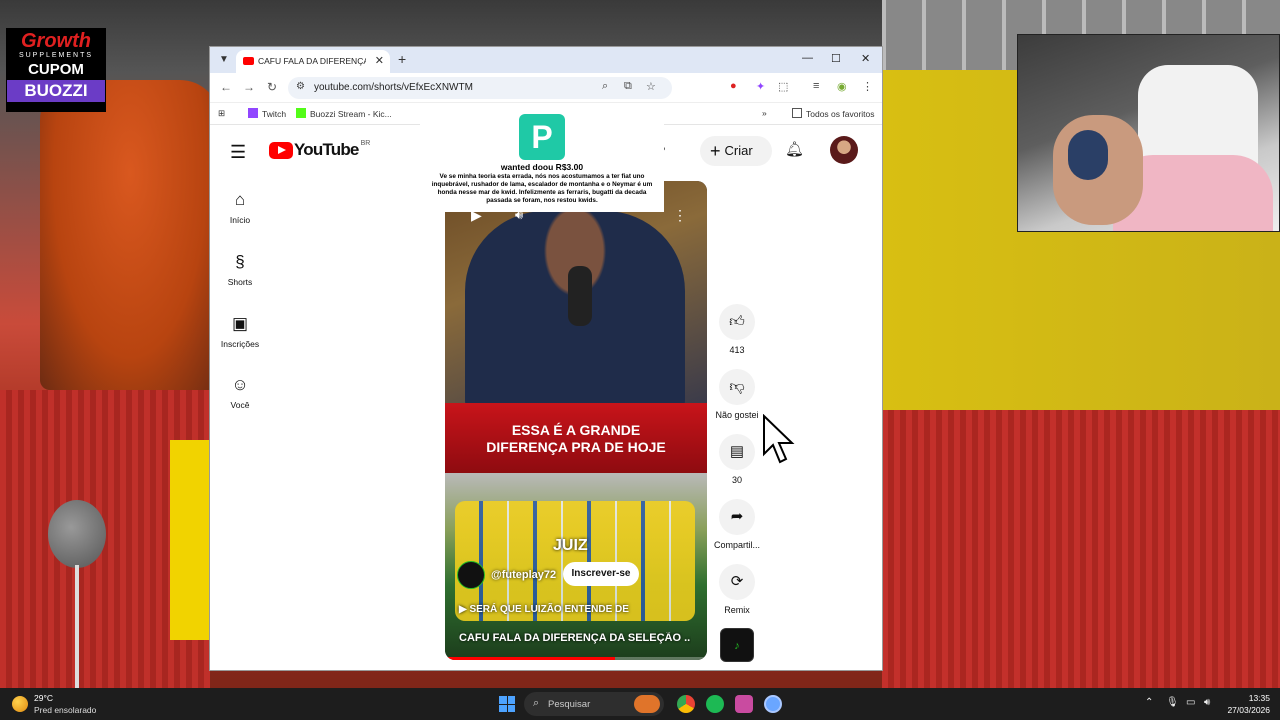  Describe the element at coordinates (576, 447) in the screenshot. I see `banner-line-2: DIFERENÇA PRA DE HOJE` at that location.